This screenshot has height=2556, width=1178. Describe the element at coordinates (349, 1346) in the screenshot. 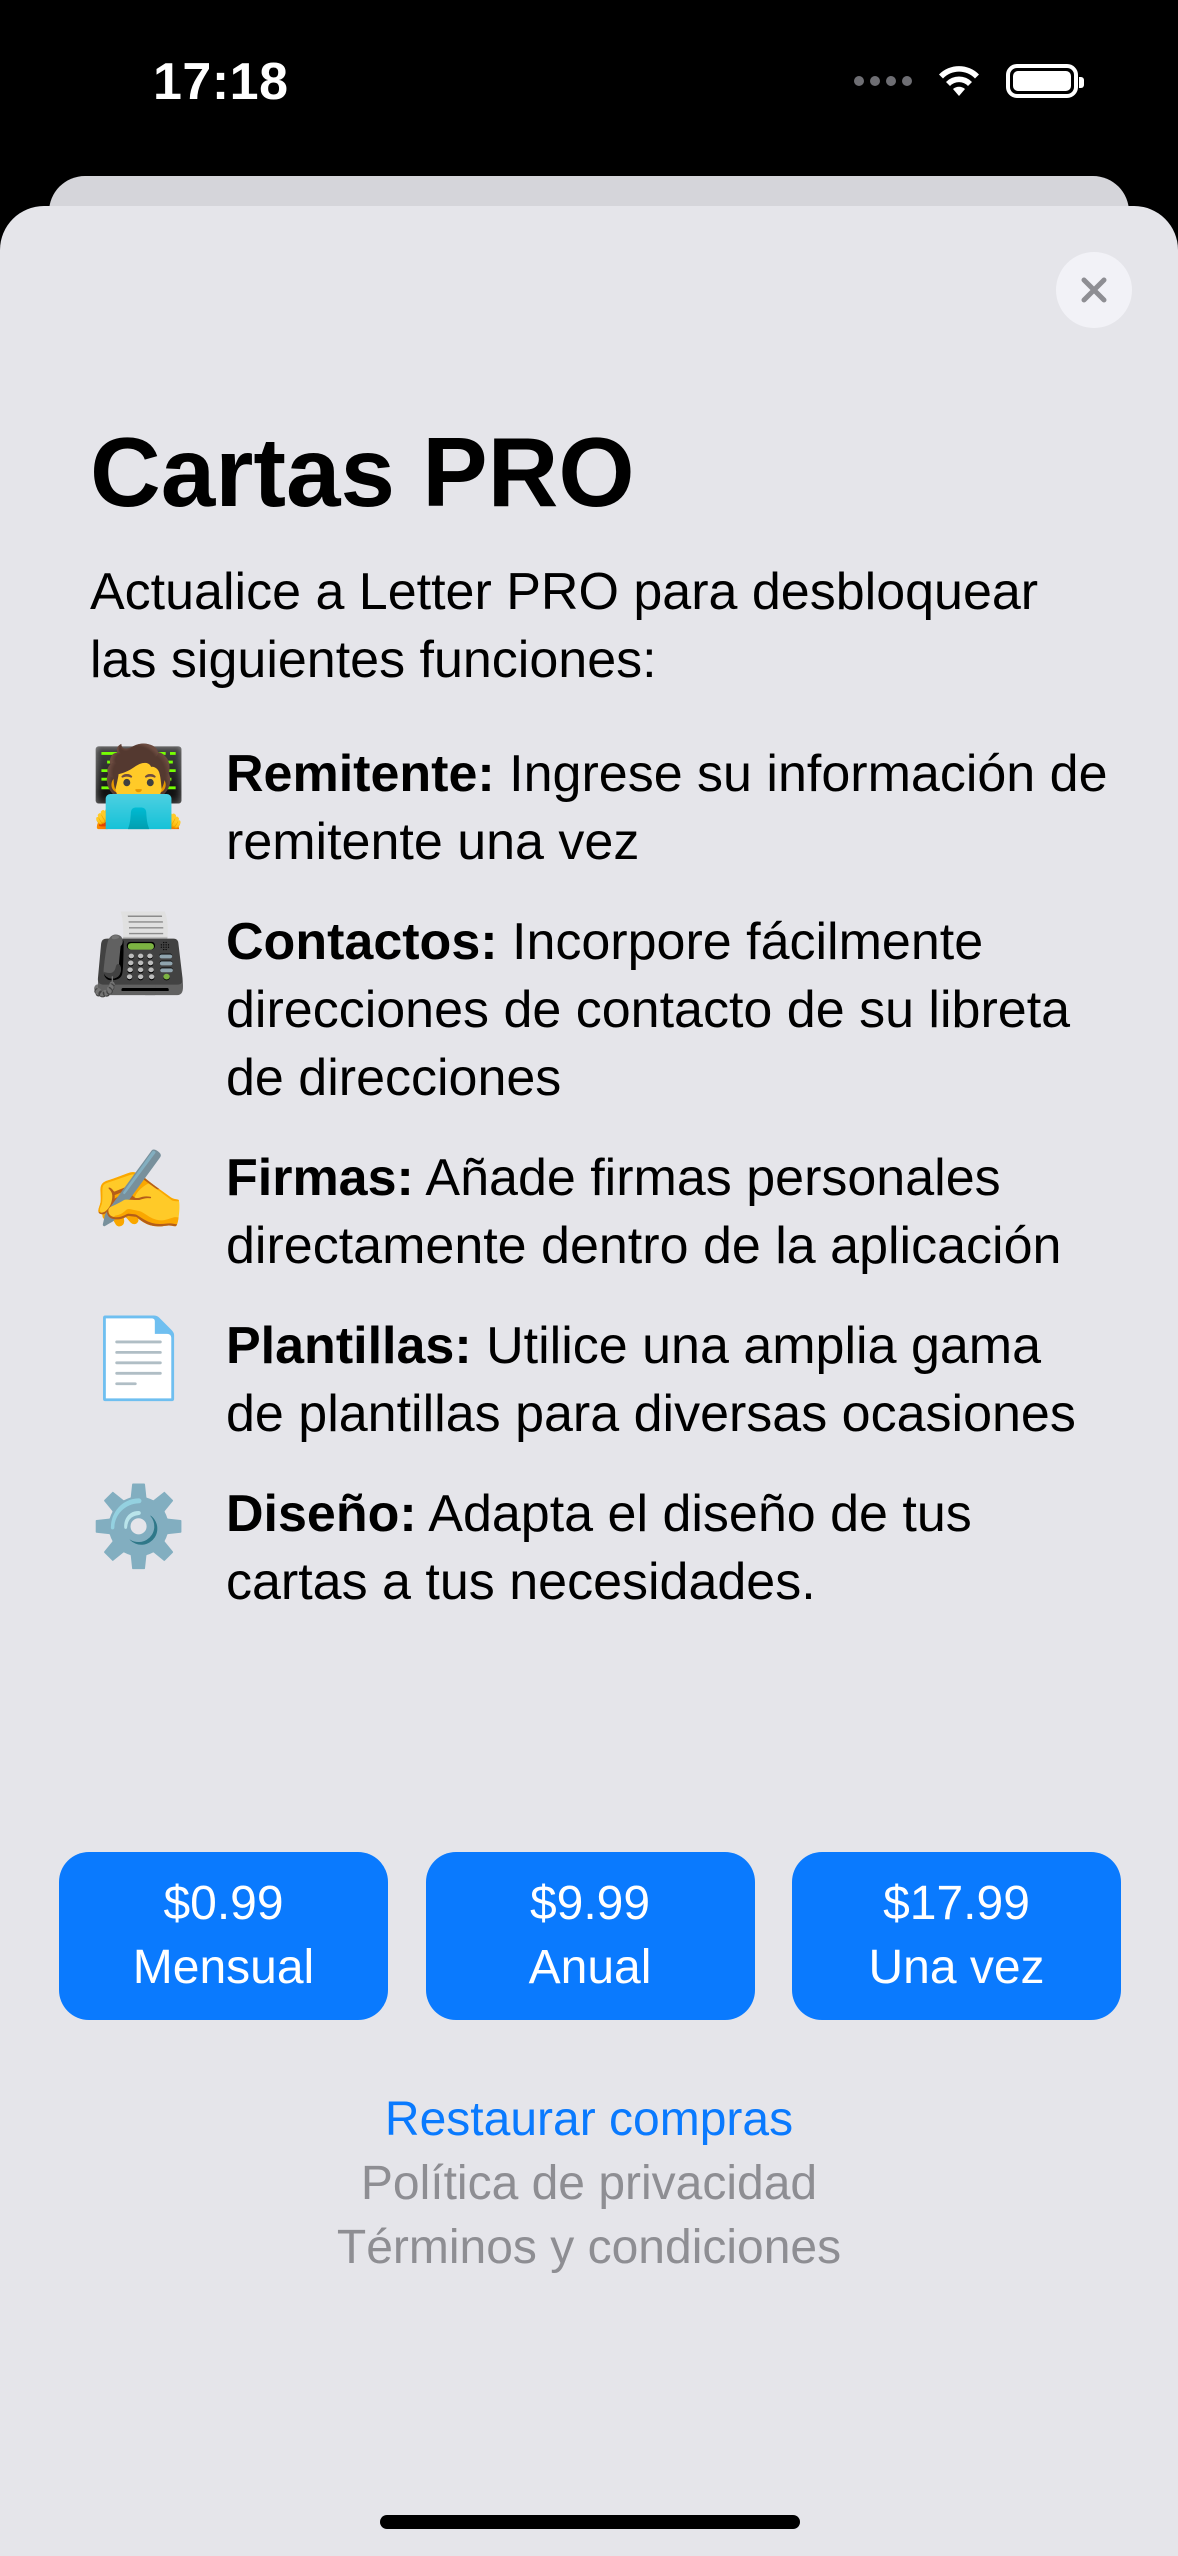

I see `feature-title: Plantillas:` at that location.